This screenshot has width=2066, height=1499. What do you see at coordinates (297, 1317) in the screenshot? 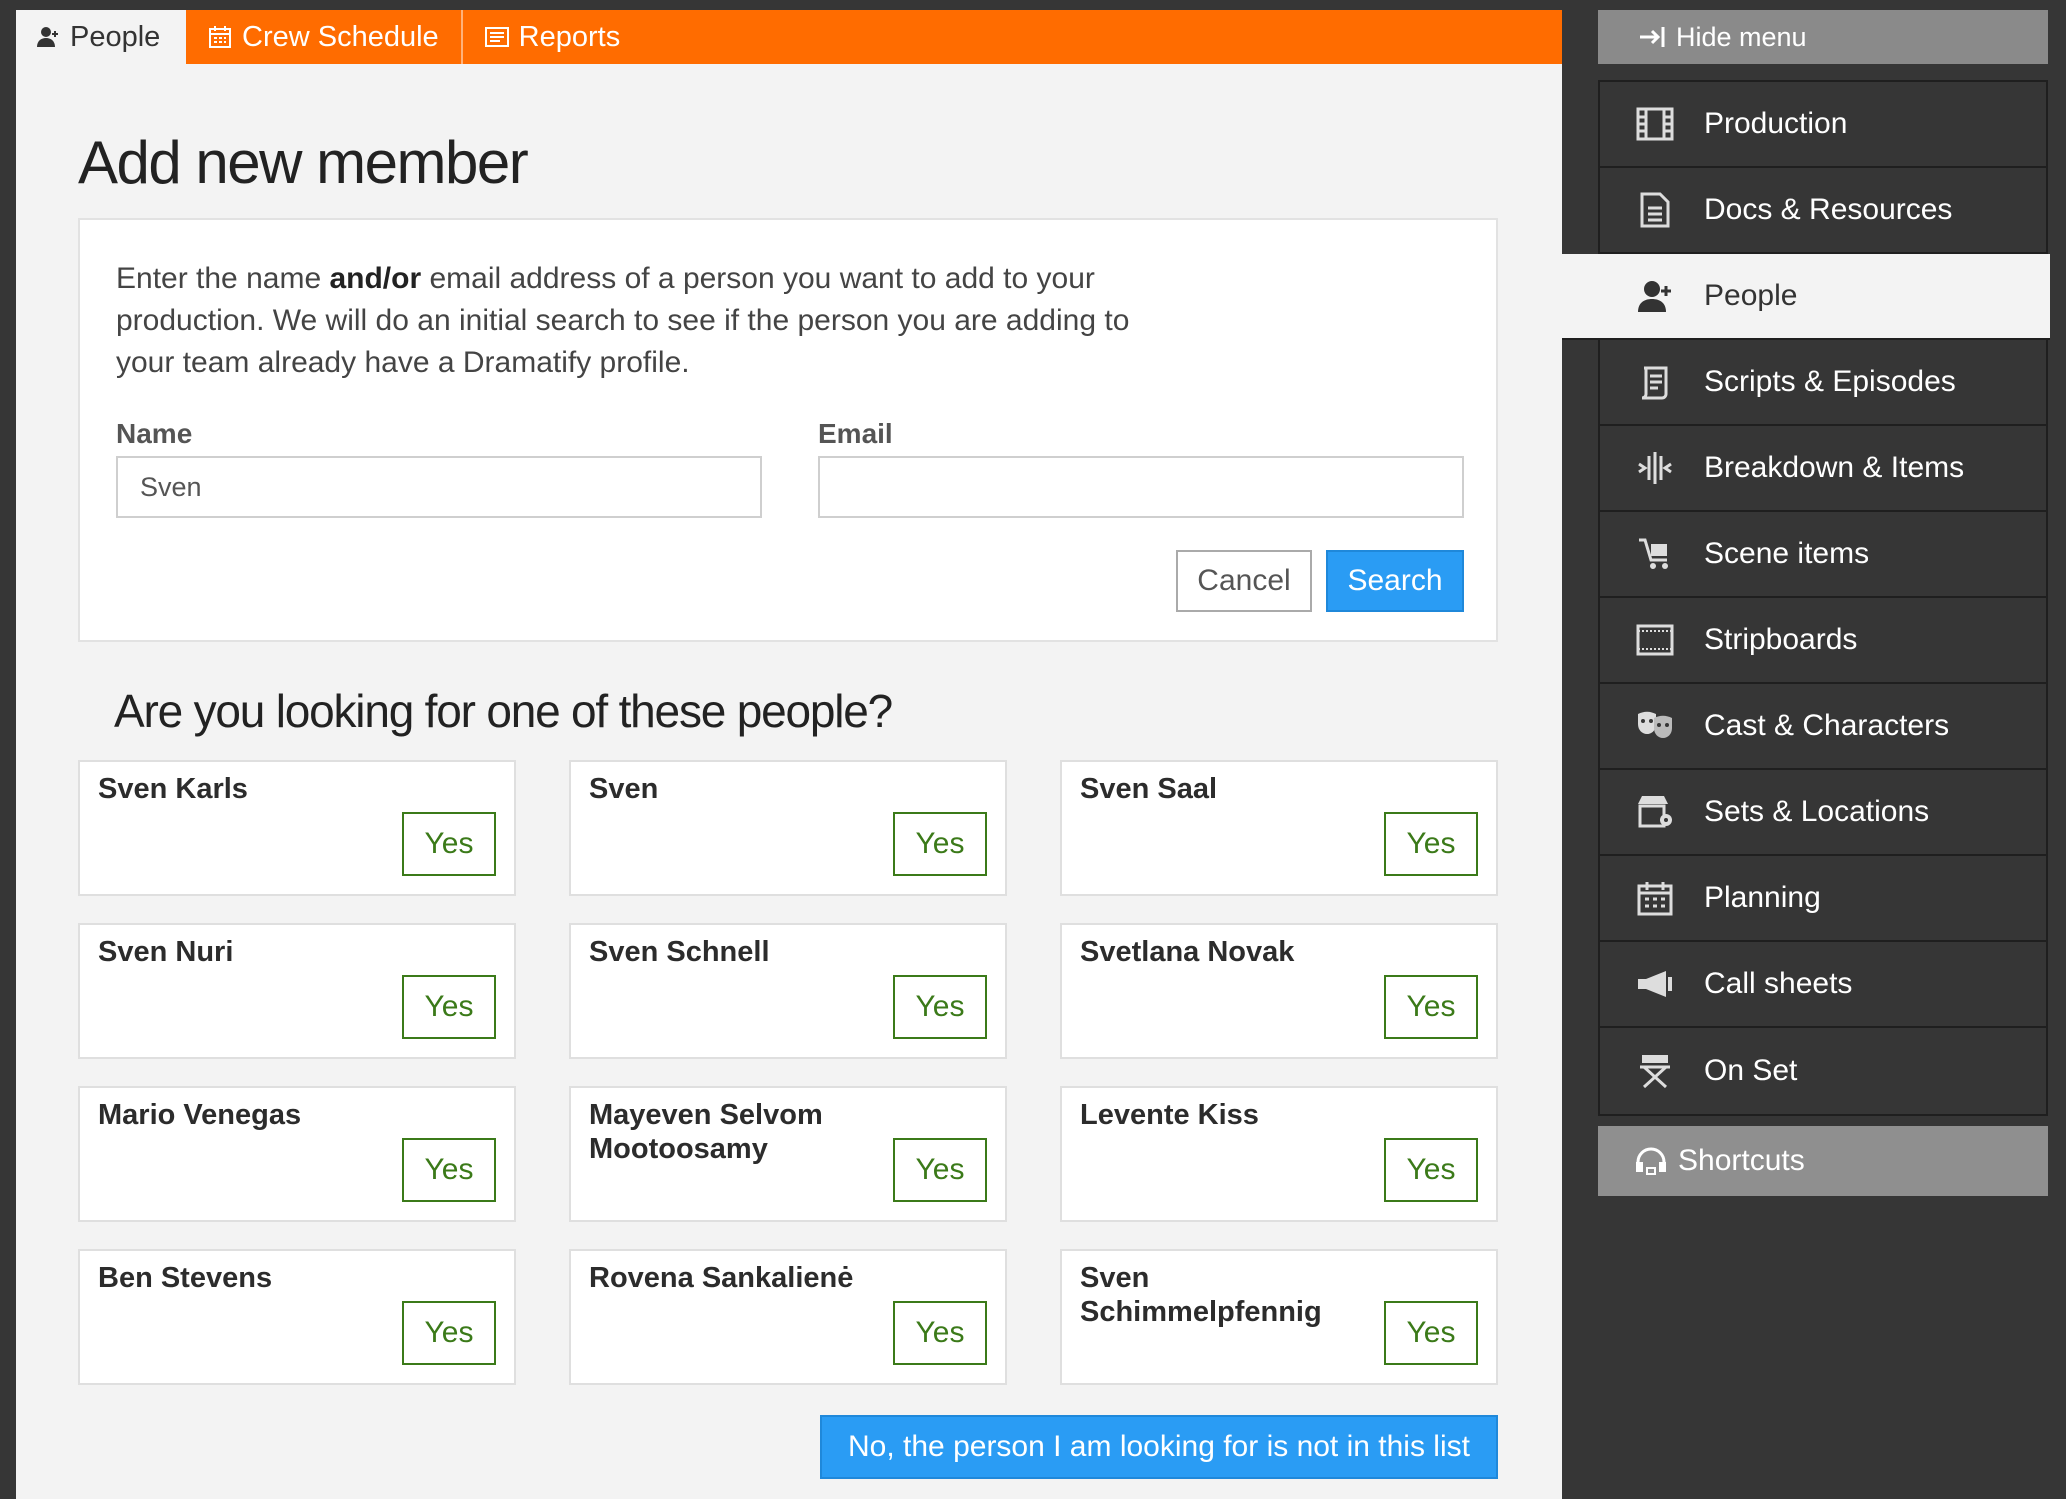
I see `person-card: Ben Stevens Yes` at bounding box center [297, 1317].